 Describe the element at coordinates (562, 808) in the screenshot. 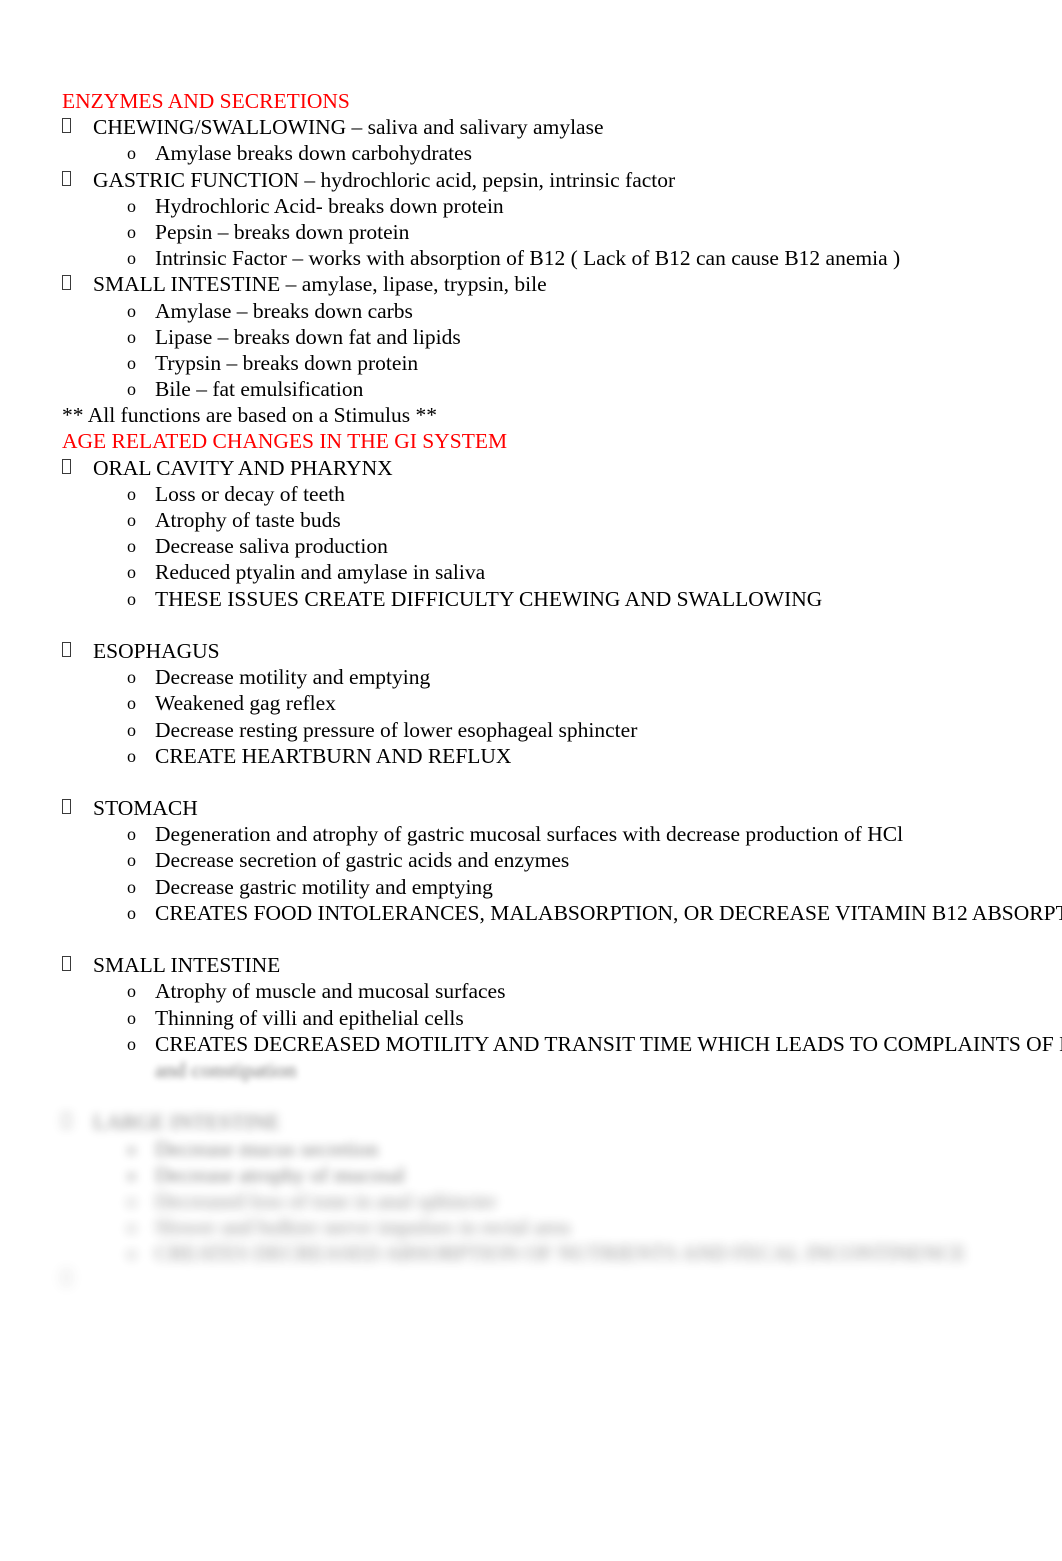

I see `list-item-level1: STOMACH` at that location.